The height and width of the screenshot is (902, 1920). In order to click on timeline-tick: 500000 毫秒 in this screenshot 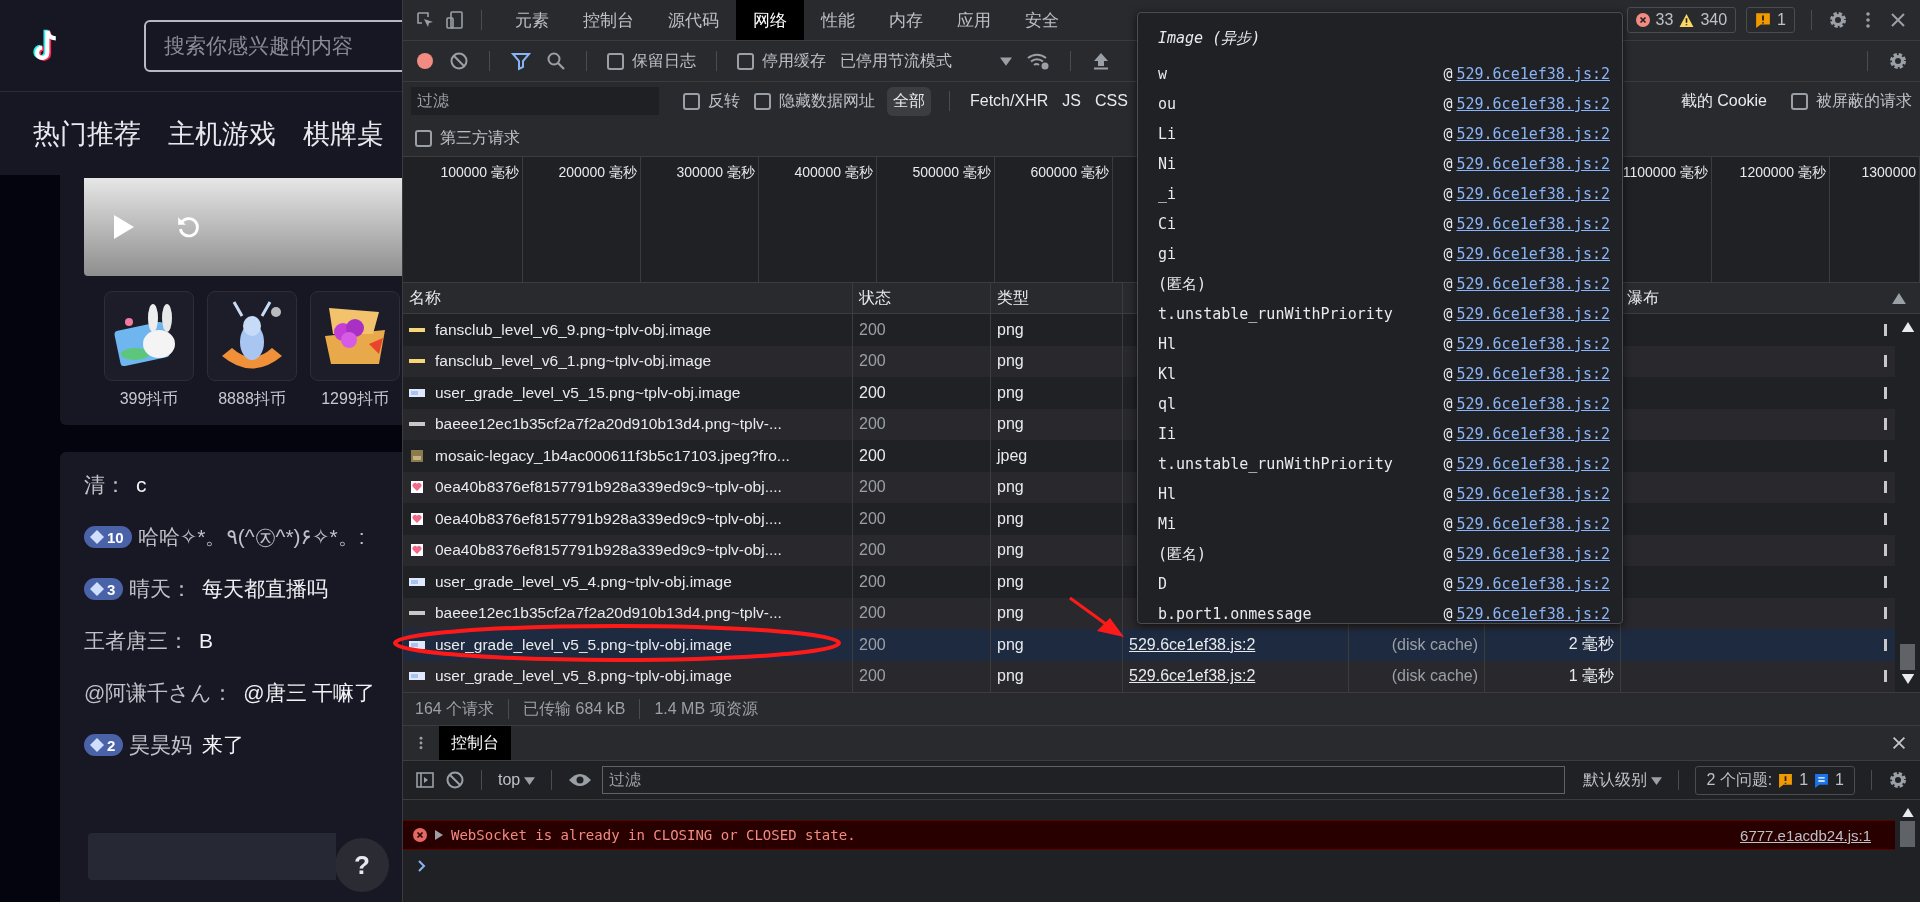, I will do `click(951, 172)`.